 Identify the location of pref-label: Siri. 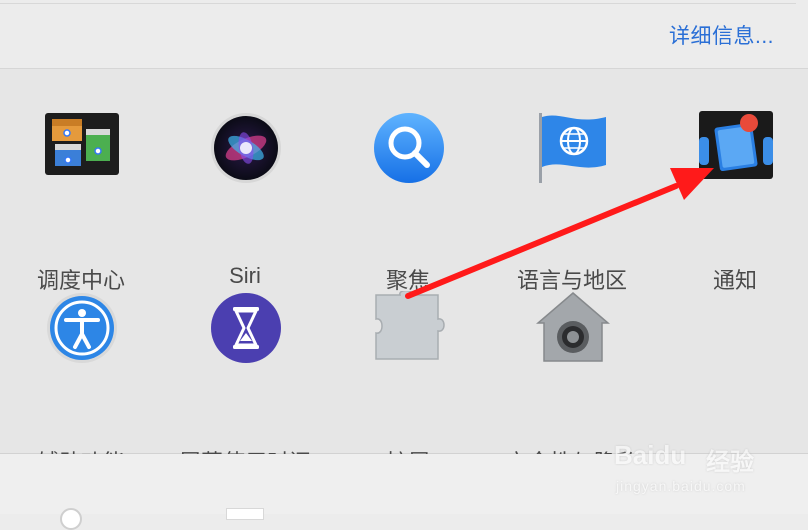
(245, 275).